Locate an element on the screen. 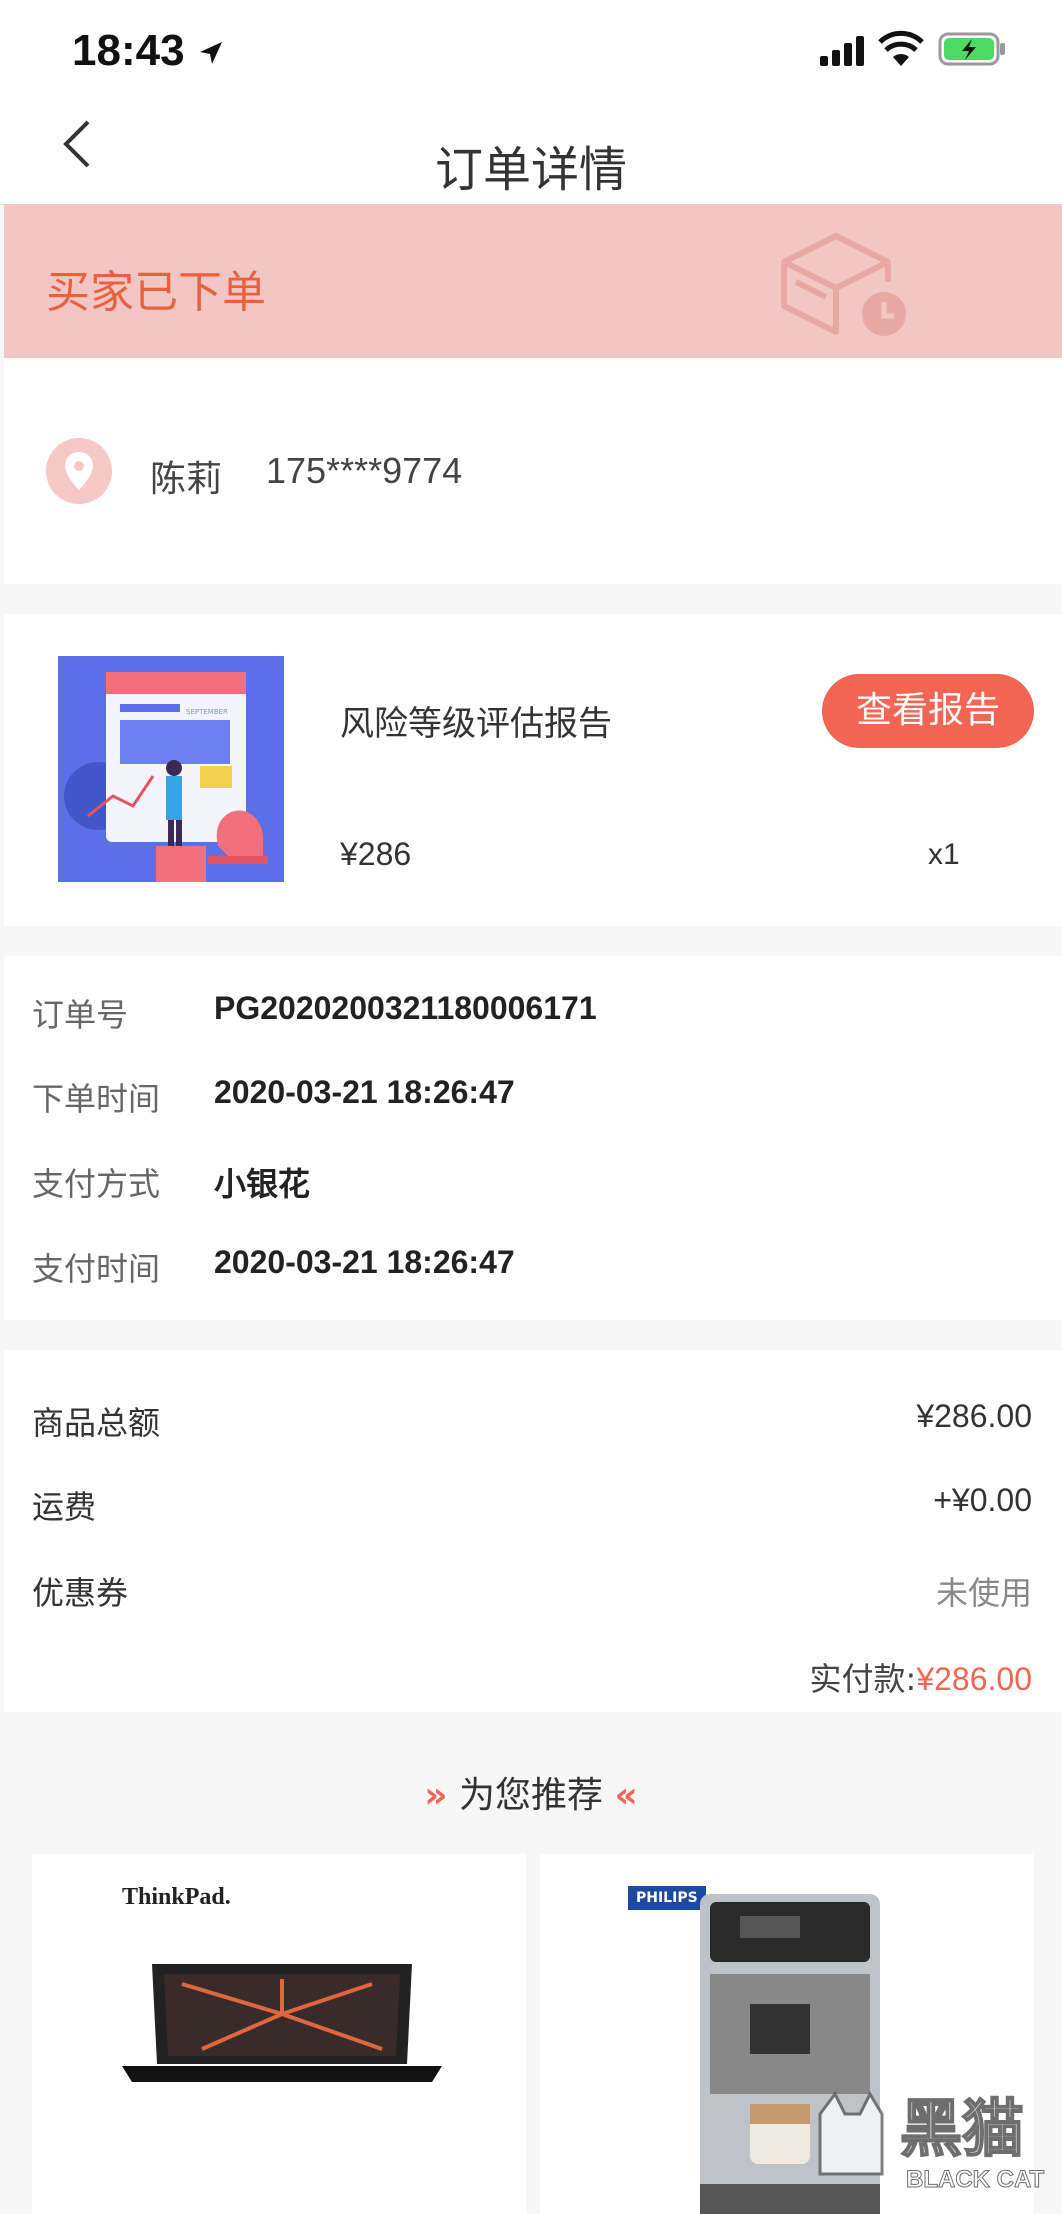  black-cat-logo-icon is located at coordinates (851, 2133).